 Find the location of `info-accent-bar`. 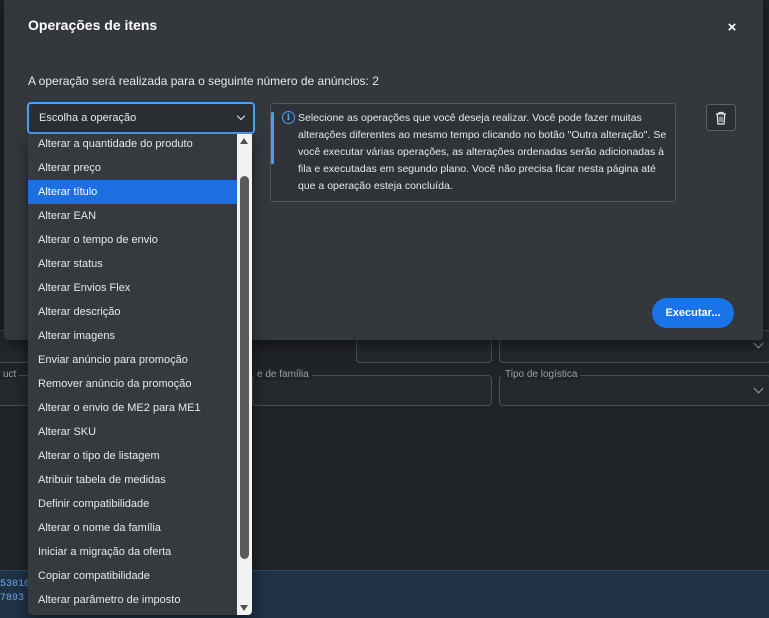

info-accent-bar is located at coordinates (272, 138).